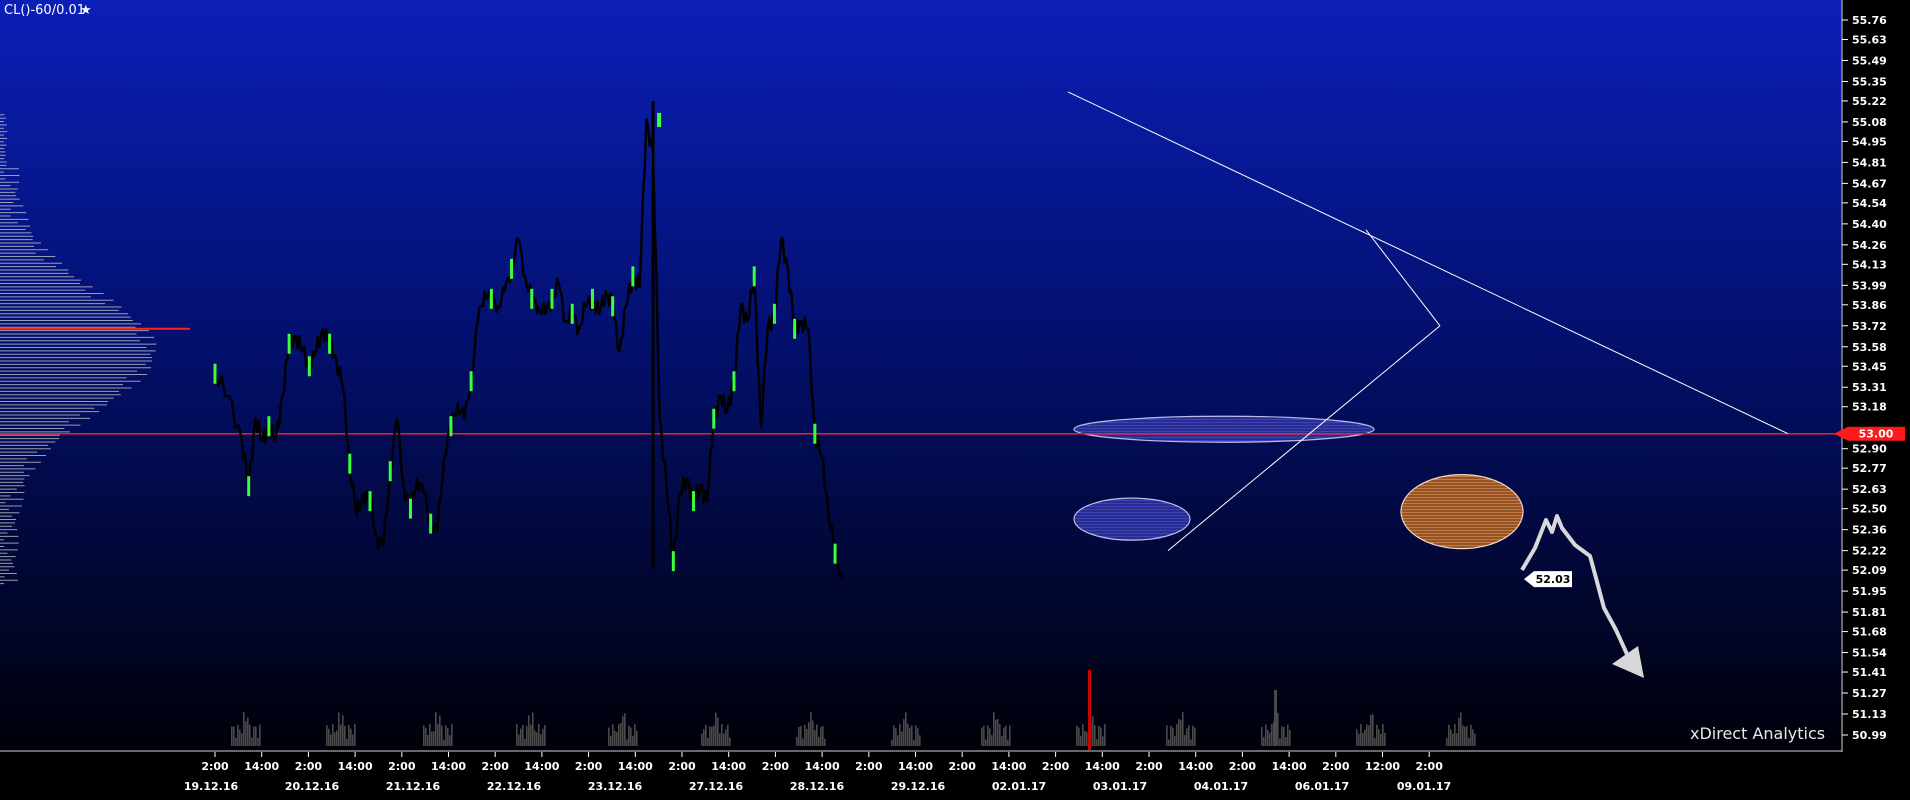 This screenshot has width=1910, height=800. What do you see at coordinates (1876, 376) in the screenshot?
I see `axis-panel-right` at bounding box center [1876, 376].